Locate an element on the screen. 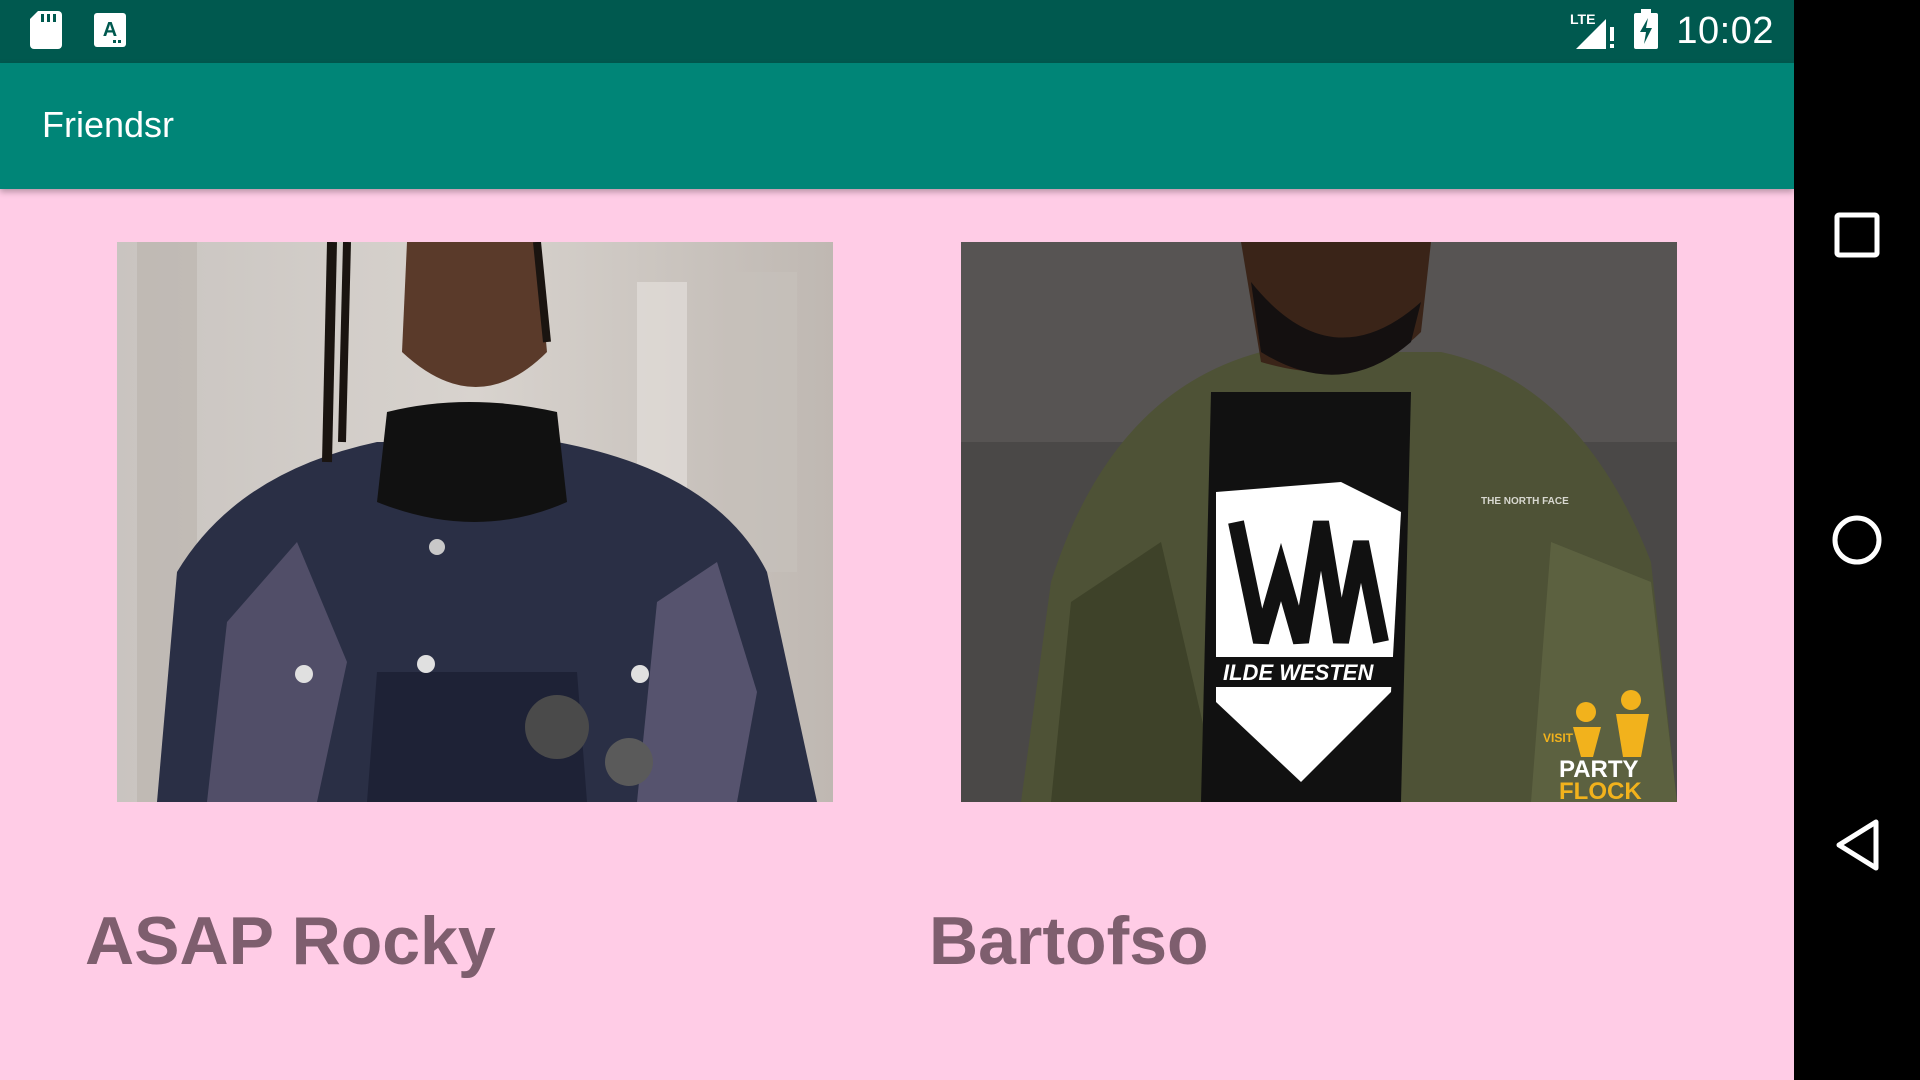  signal-icon: LTE is located at coordinates (1593, 31).